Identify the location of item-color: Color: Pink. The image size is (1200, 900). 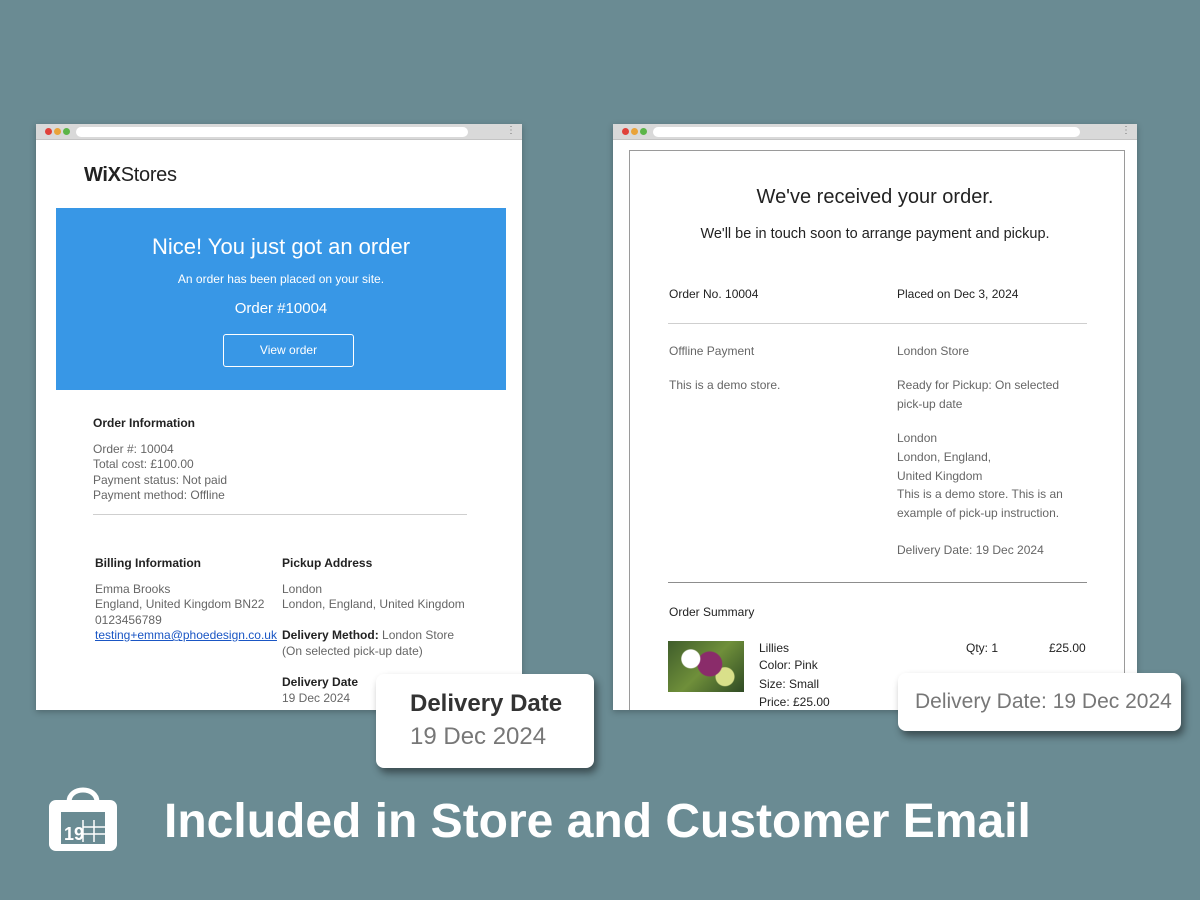
(788, 665).